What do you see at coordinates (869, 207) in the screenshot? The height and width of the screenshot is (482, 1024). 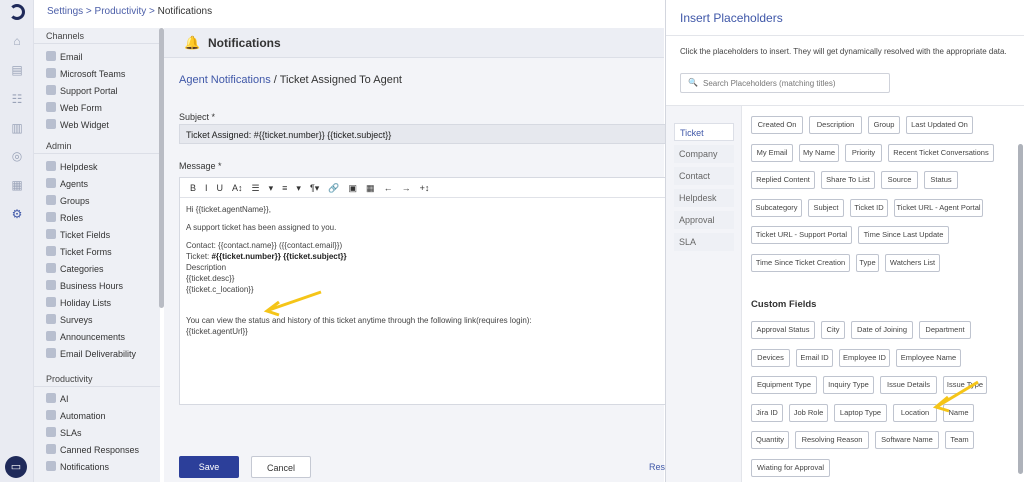 I see `placeholder-chip: Ticket ID` at bounding box center [869, 207].